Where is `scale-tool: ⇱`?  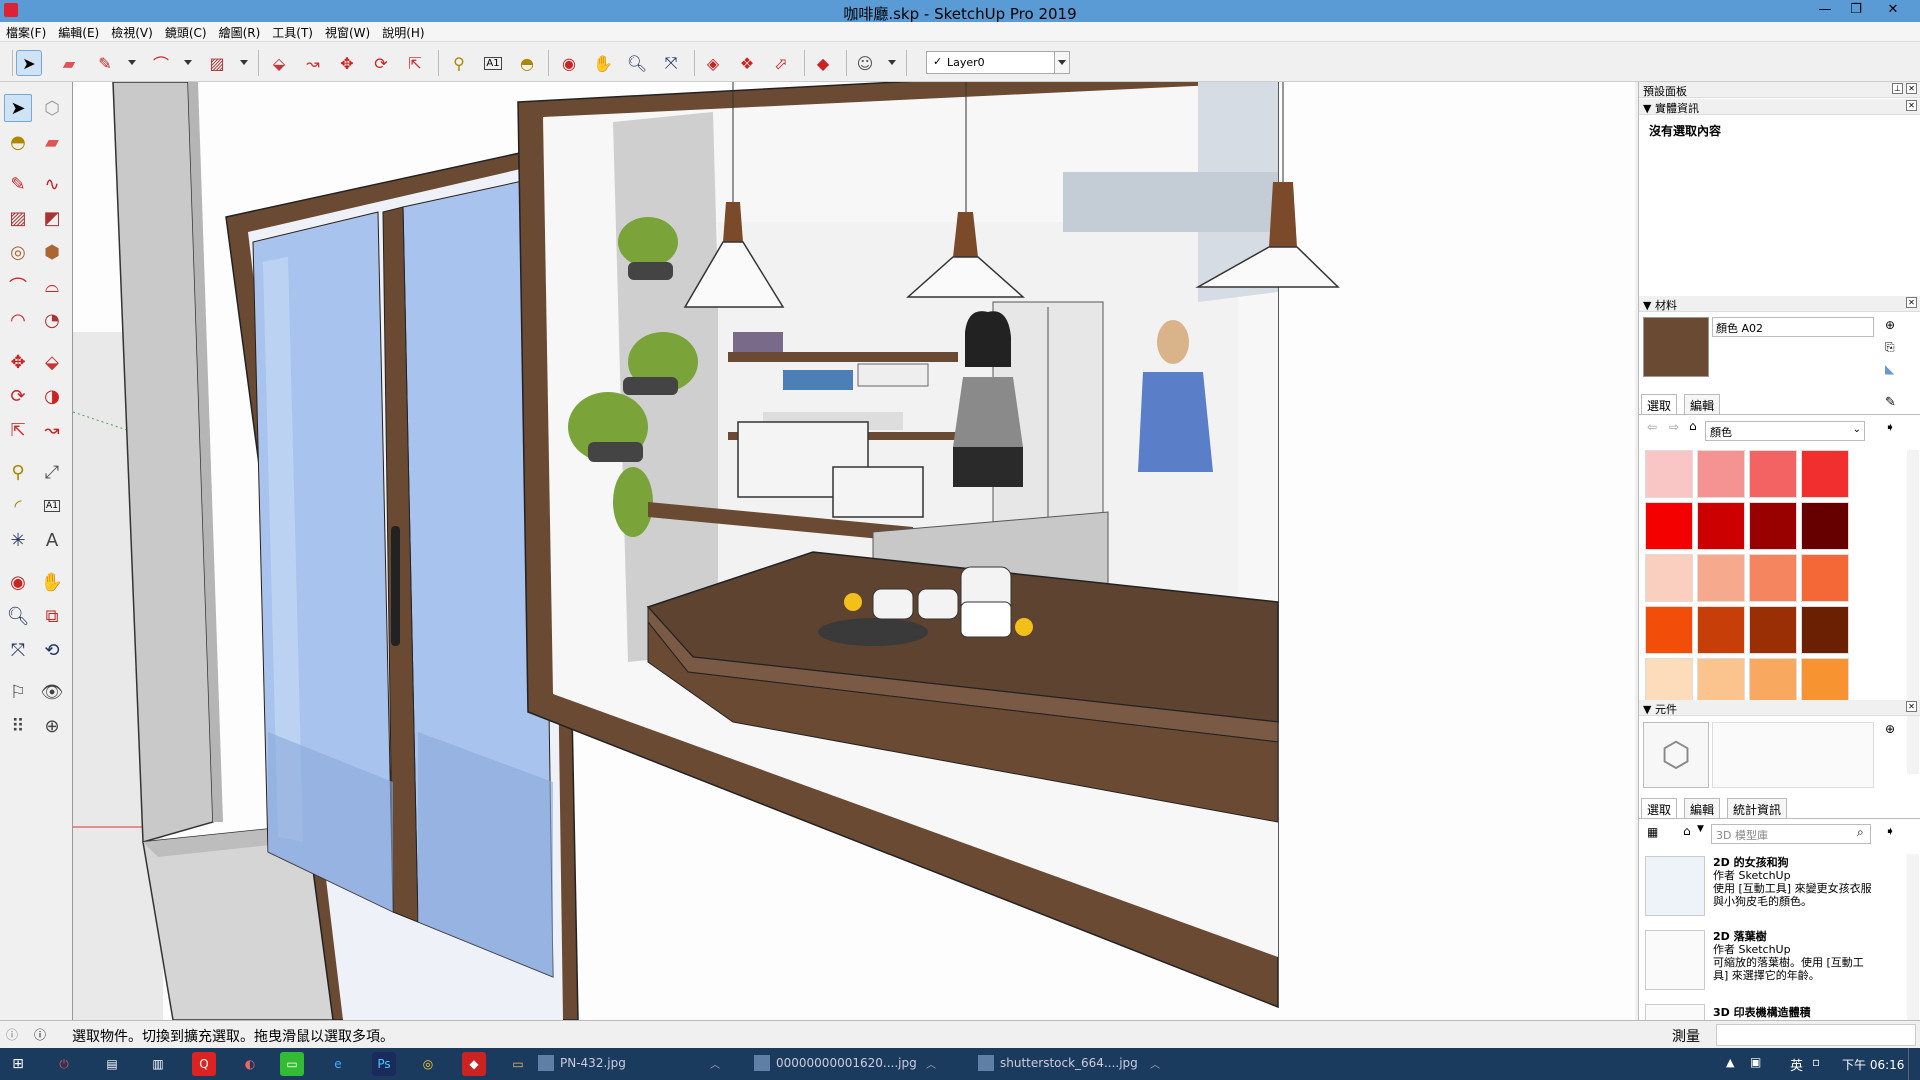
scale-tool: ⇱ is located at coordinates (18, 430).